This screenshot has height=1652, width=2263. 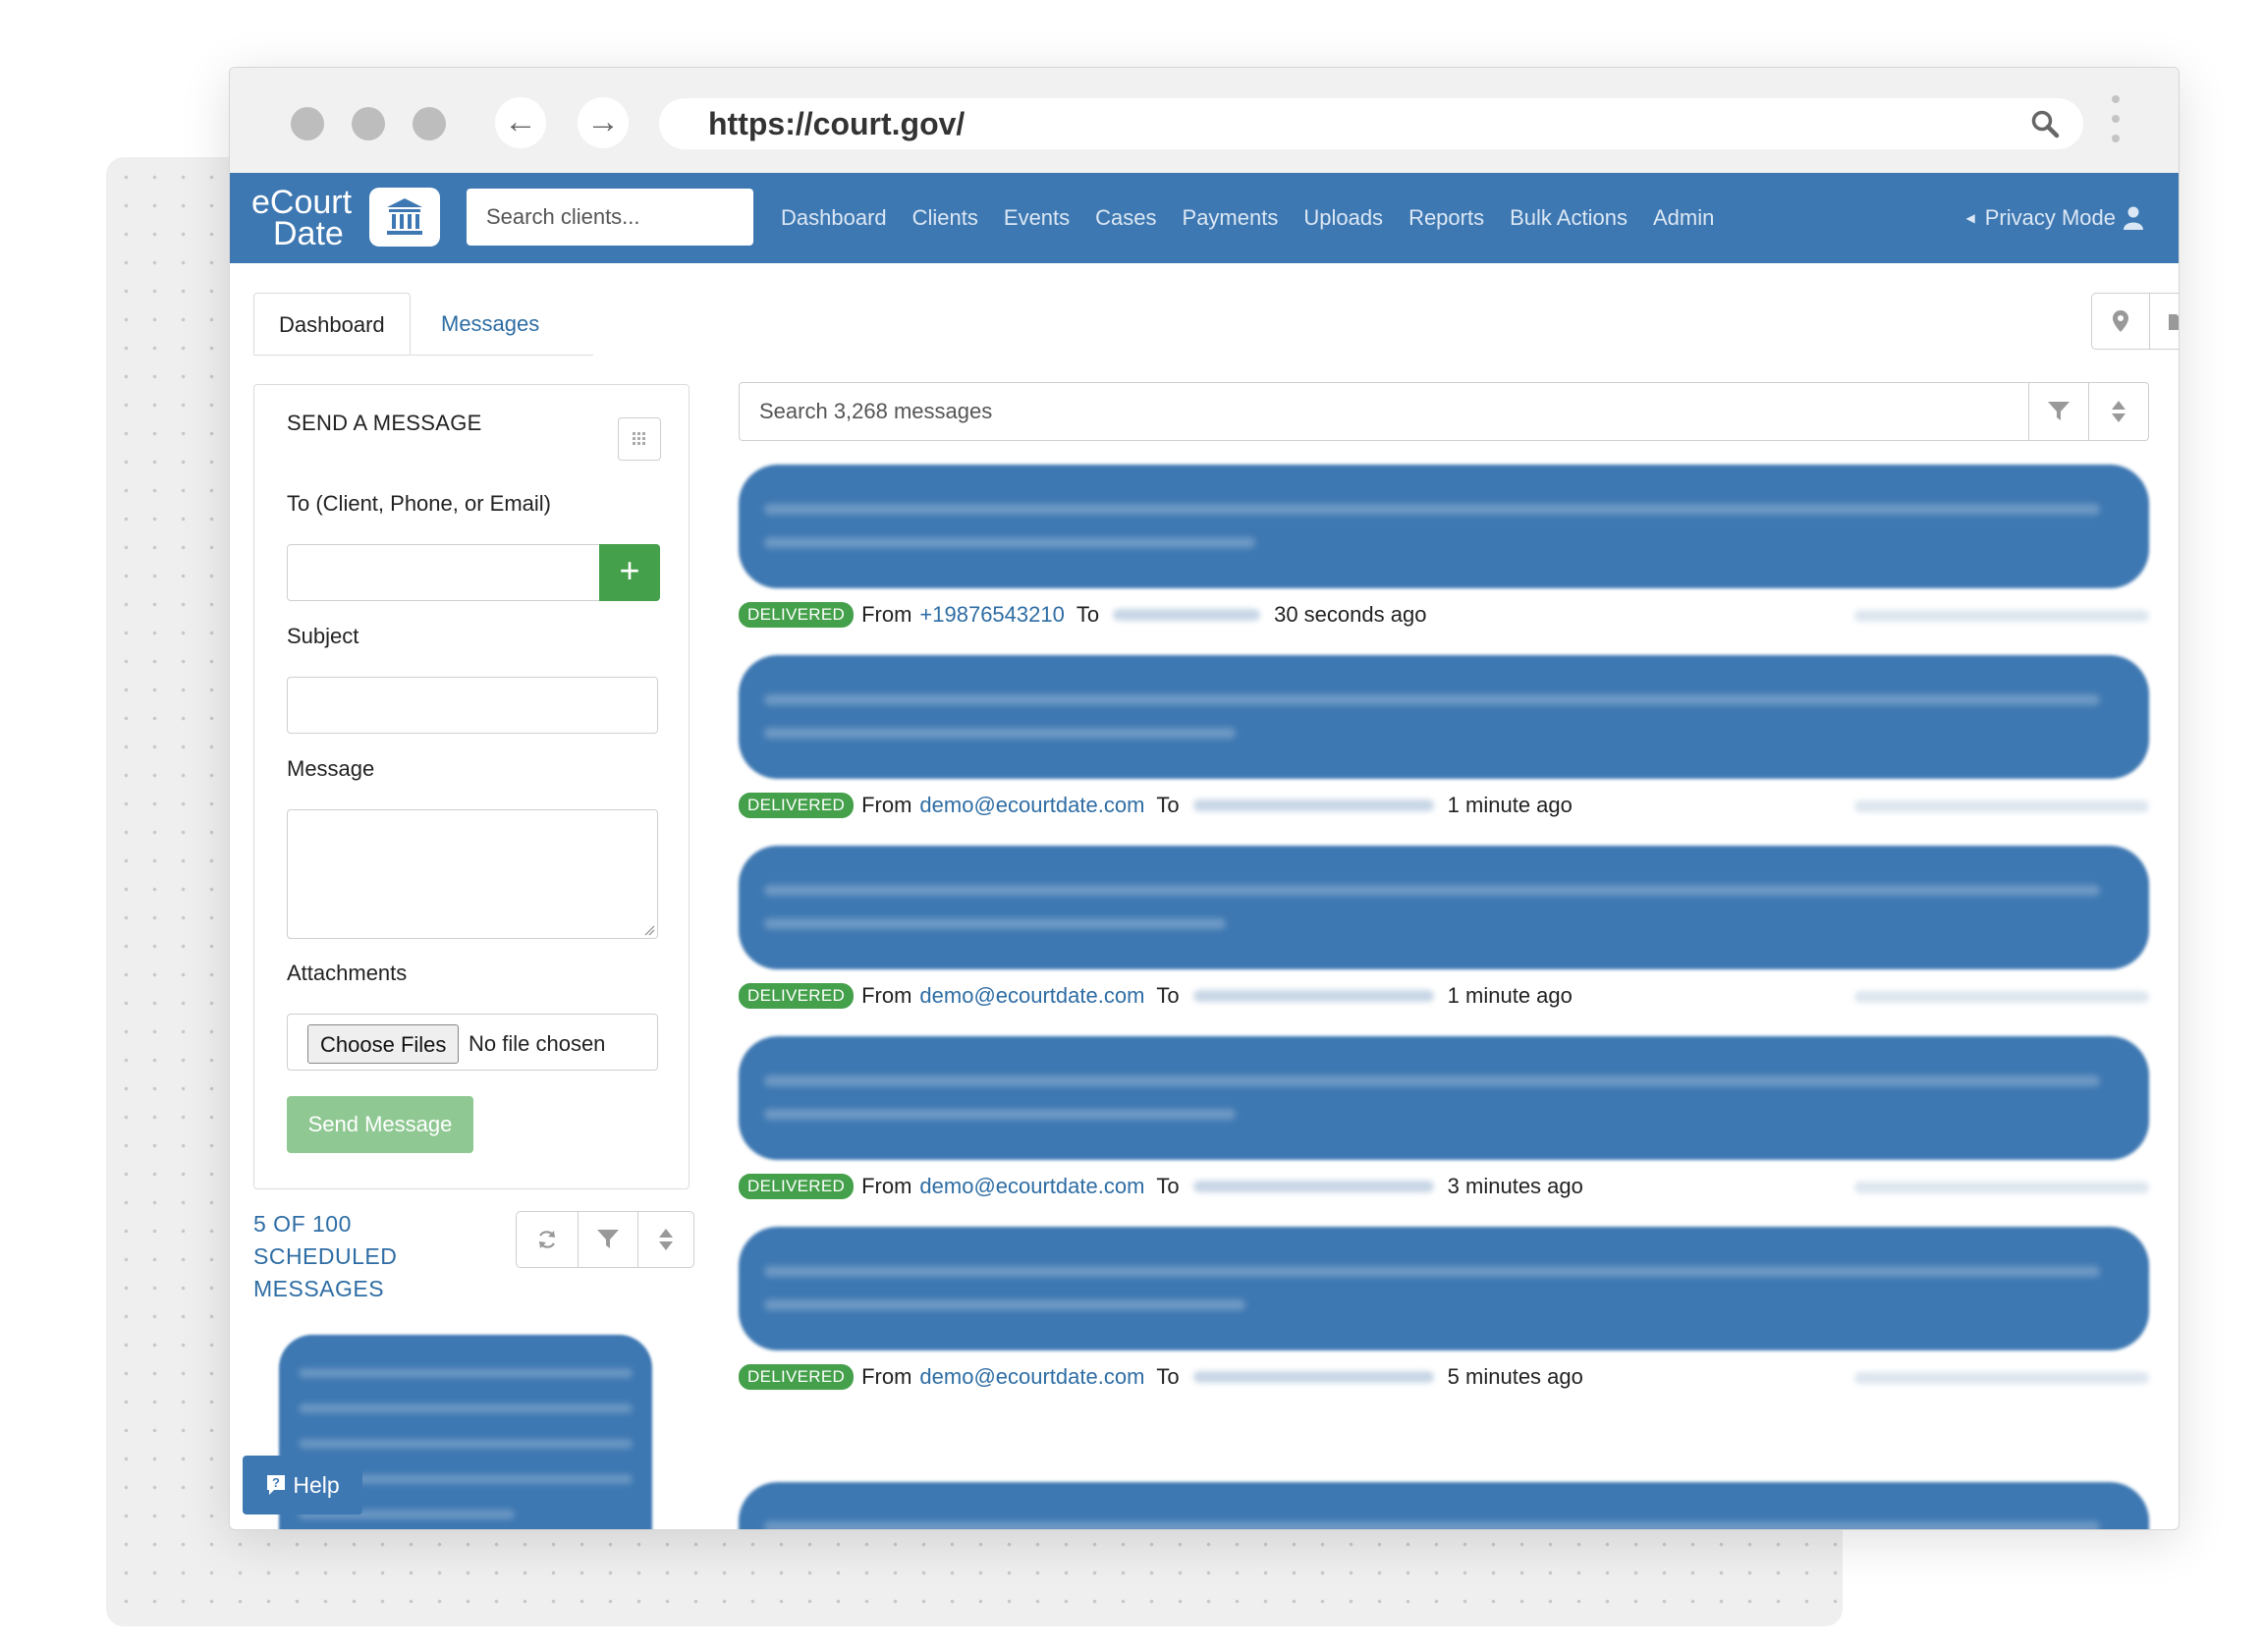 What do you see at coordinates (1343, 218) in the screenshot?
I see `nav-uploads: Uploads` at bounding box center [1343, 218].